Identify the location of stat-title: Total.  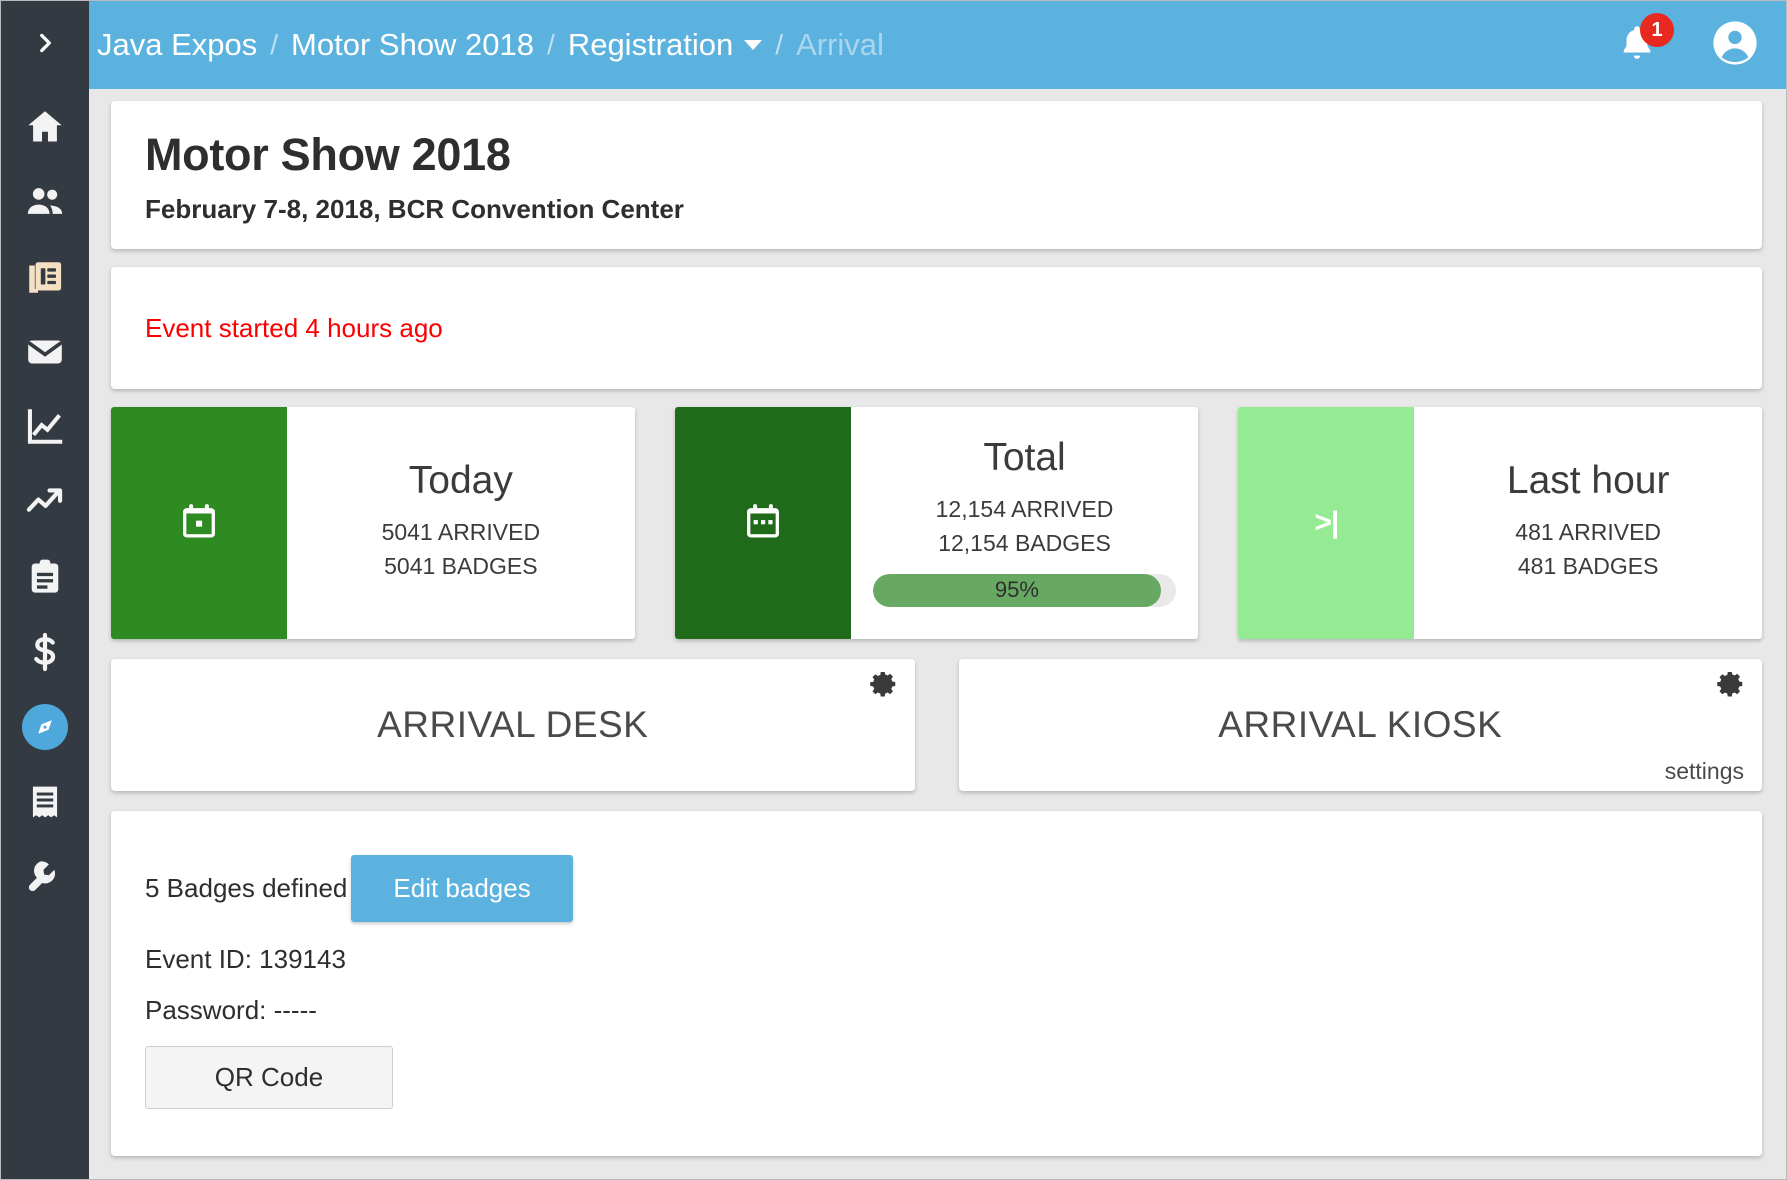
(1024, 457).